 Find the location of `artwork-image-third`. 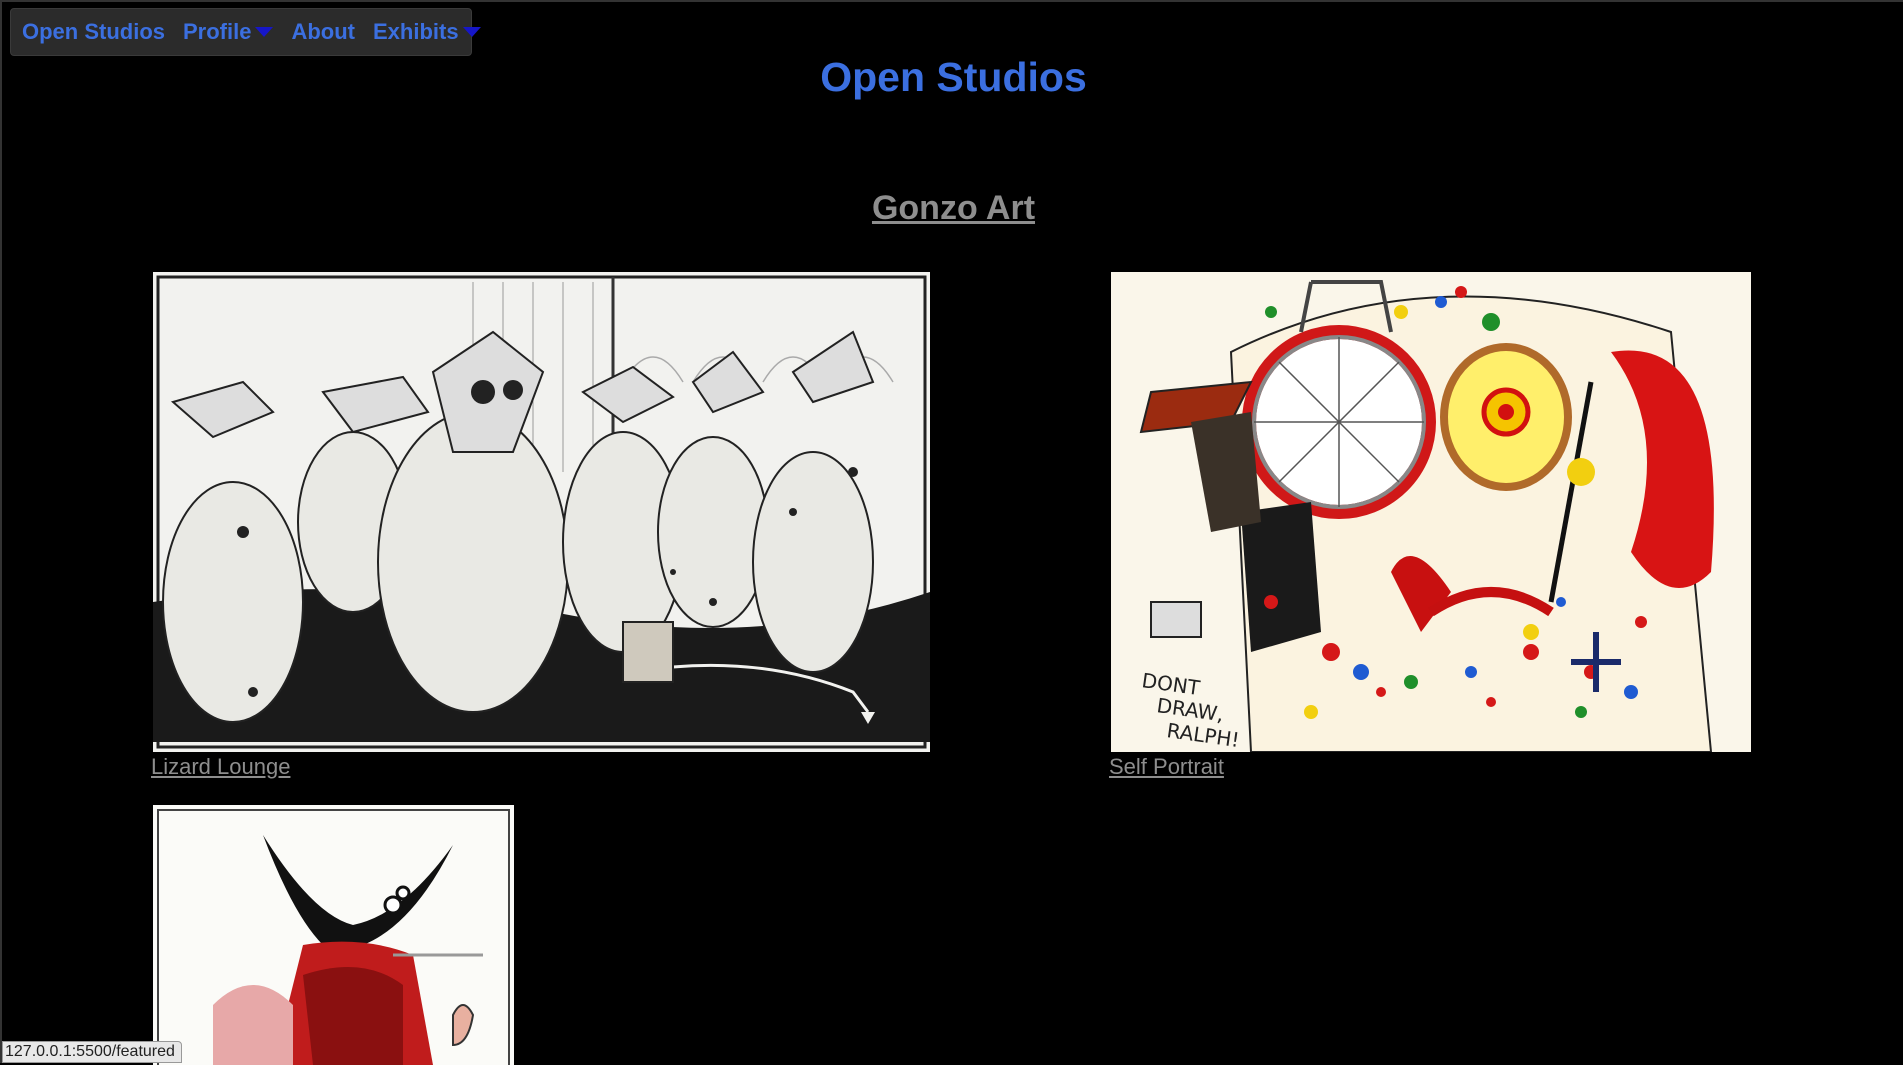

artwork-image-third is located at coordinates (333, 935).